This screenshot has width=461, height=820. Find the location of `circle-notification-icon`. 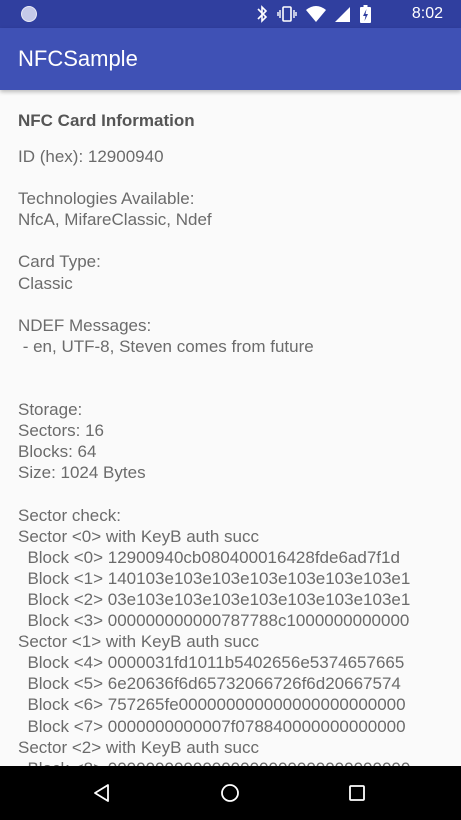

circle-notification-icon is located at coordinates (29, 14).